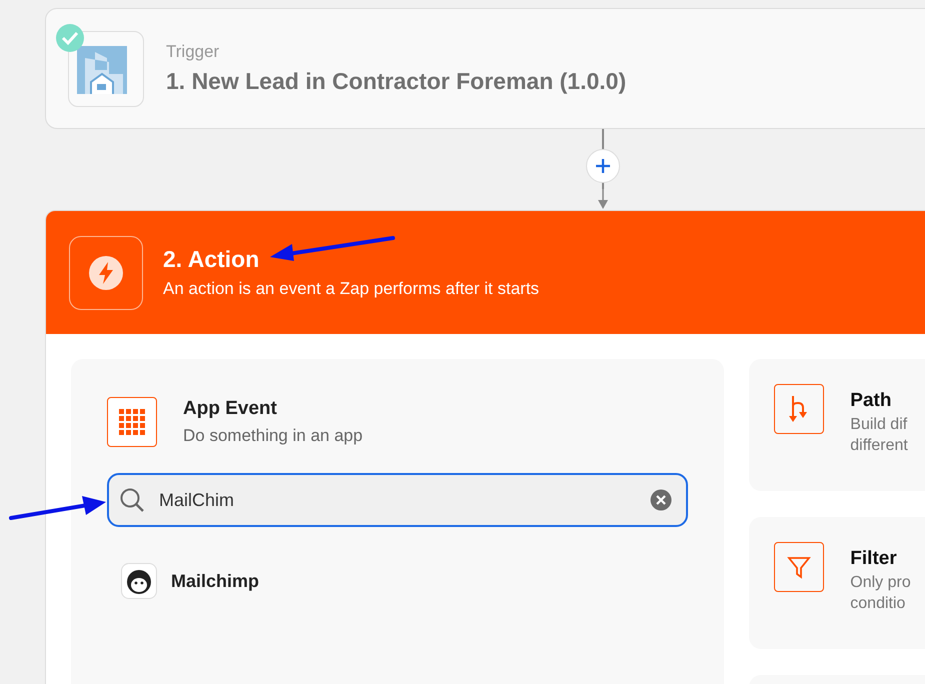 The image size is (925, 684). I want to click on monkey-icon, so click(139, 581).